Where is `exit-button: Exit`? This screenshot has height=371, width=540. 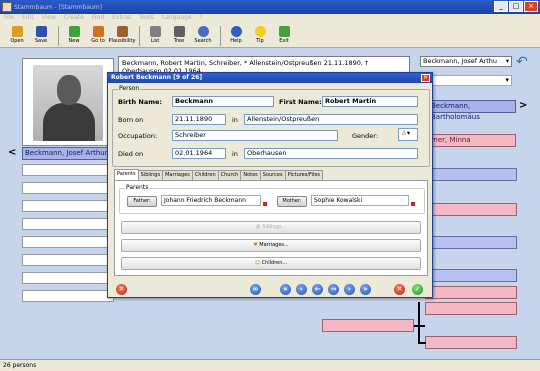
exit-button: Exit is located at coordinates (284, 35).